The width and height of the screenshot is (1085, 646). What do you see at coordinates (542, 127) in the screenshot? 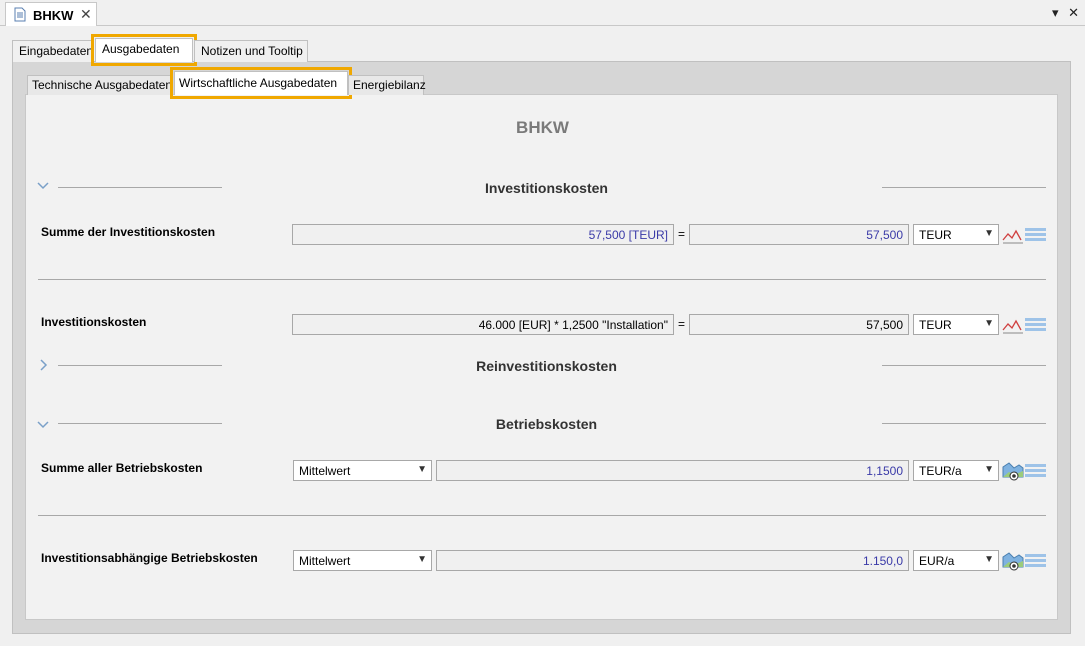
I see `page-title: BHKW` at bounding box center [542, 127].